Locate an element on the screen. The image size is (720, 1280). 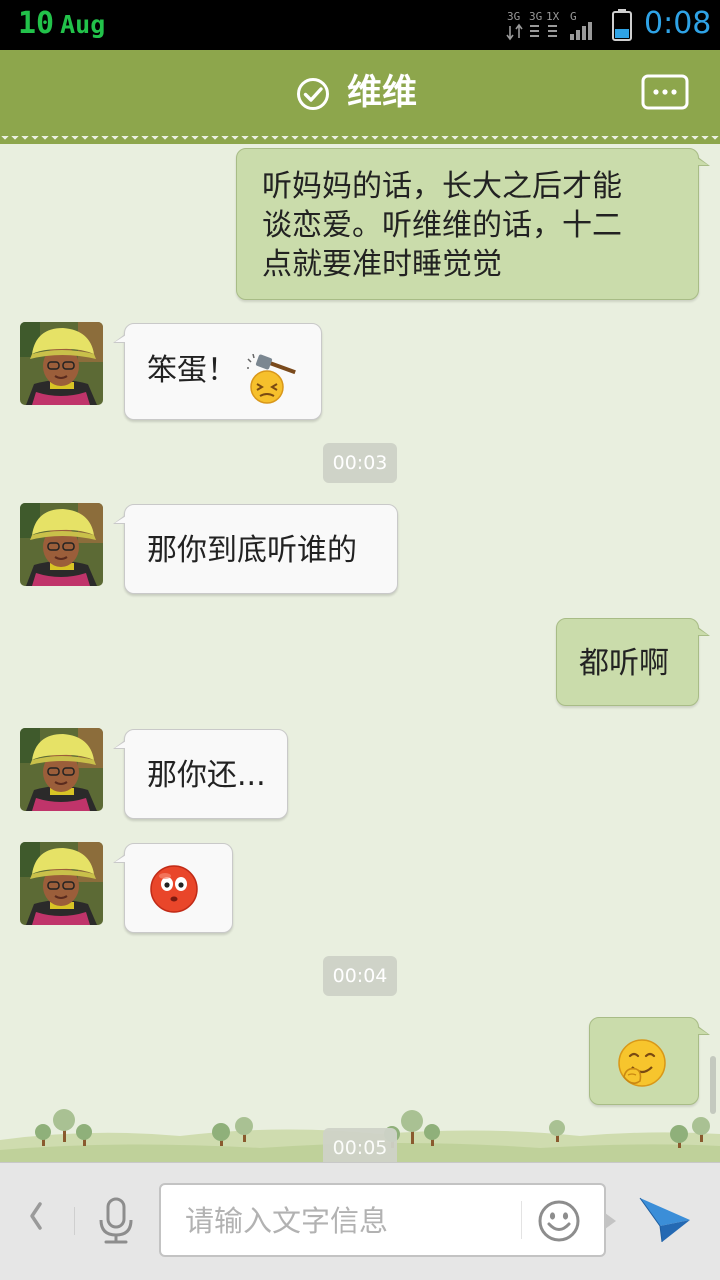
smiley-icon is located at coordinates (559, 1221).